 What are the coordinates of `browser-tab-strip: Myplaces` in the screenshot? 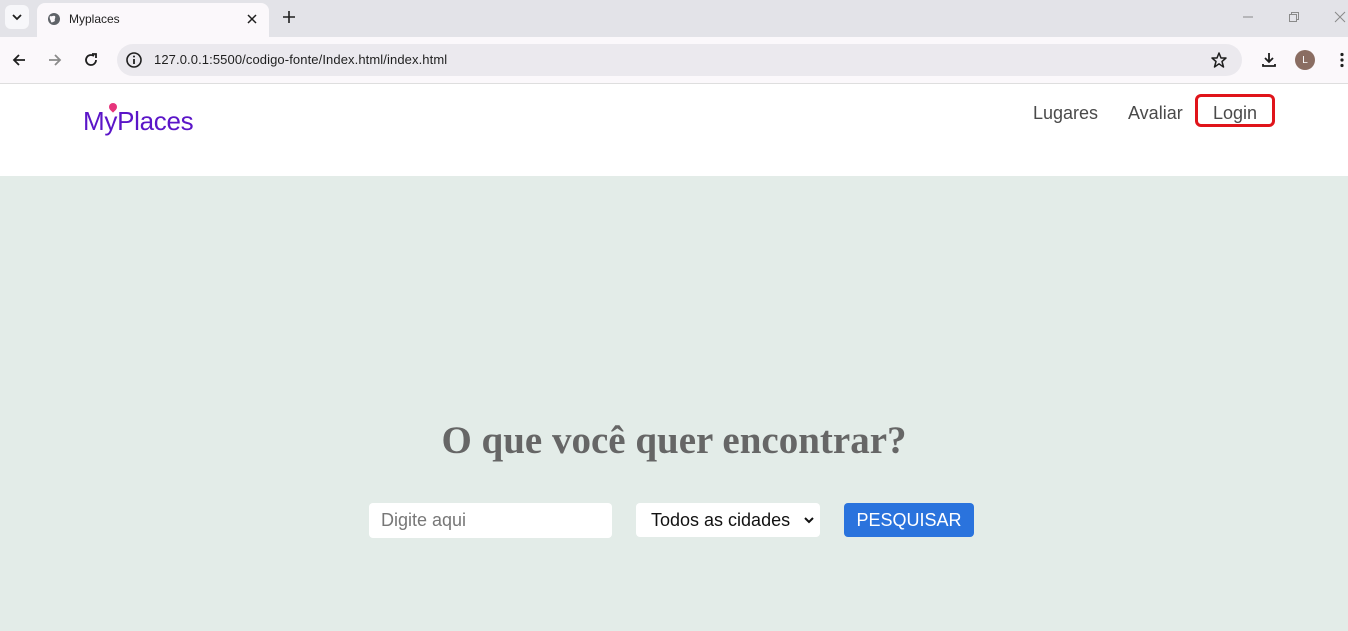 It's located at (674, 18).